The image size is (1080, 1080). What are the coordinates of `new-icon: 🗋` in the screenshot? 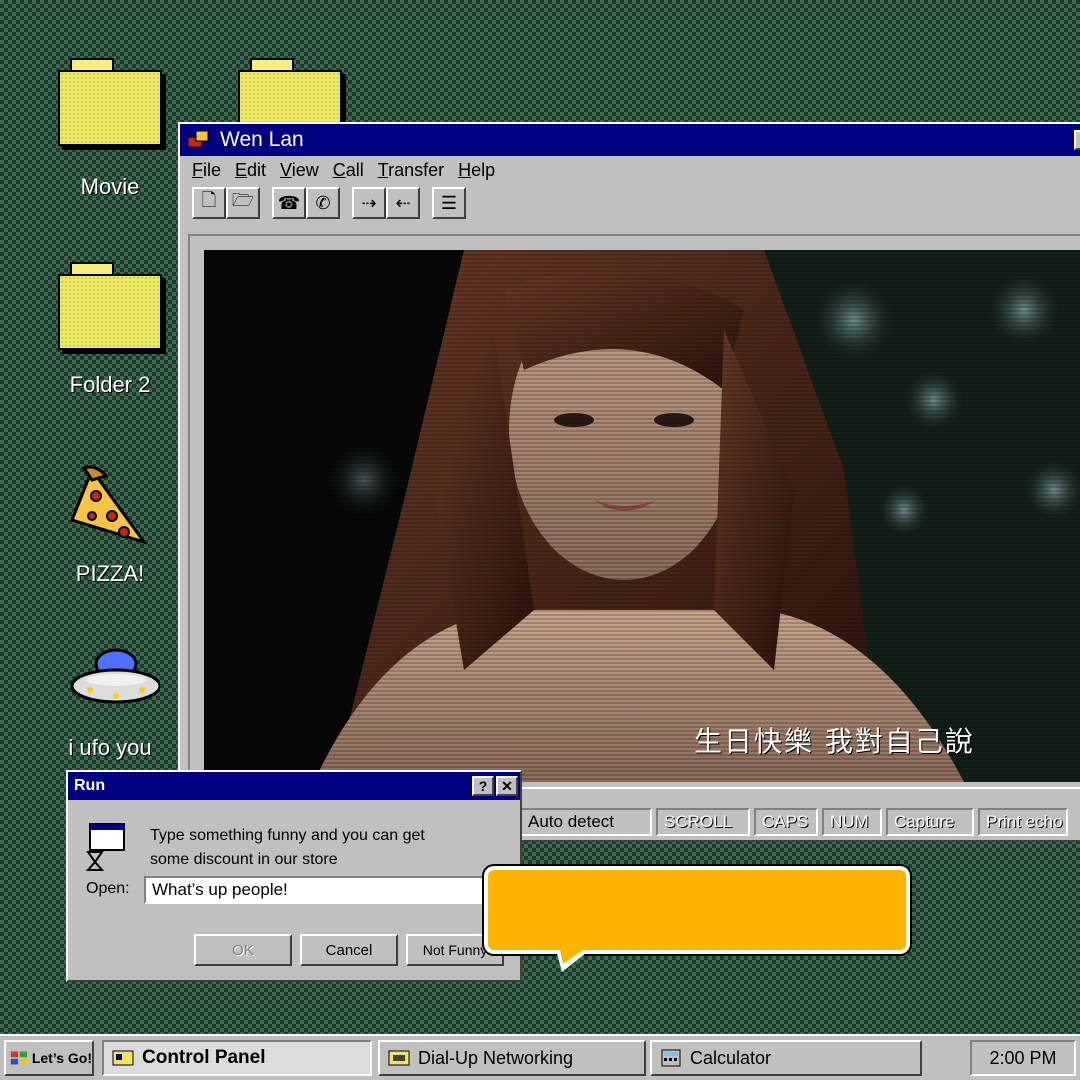 It's located at (209, 203).